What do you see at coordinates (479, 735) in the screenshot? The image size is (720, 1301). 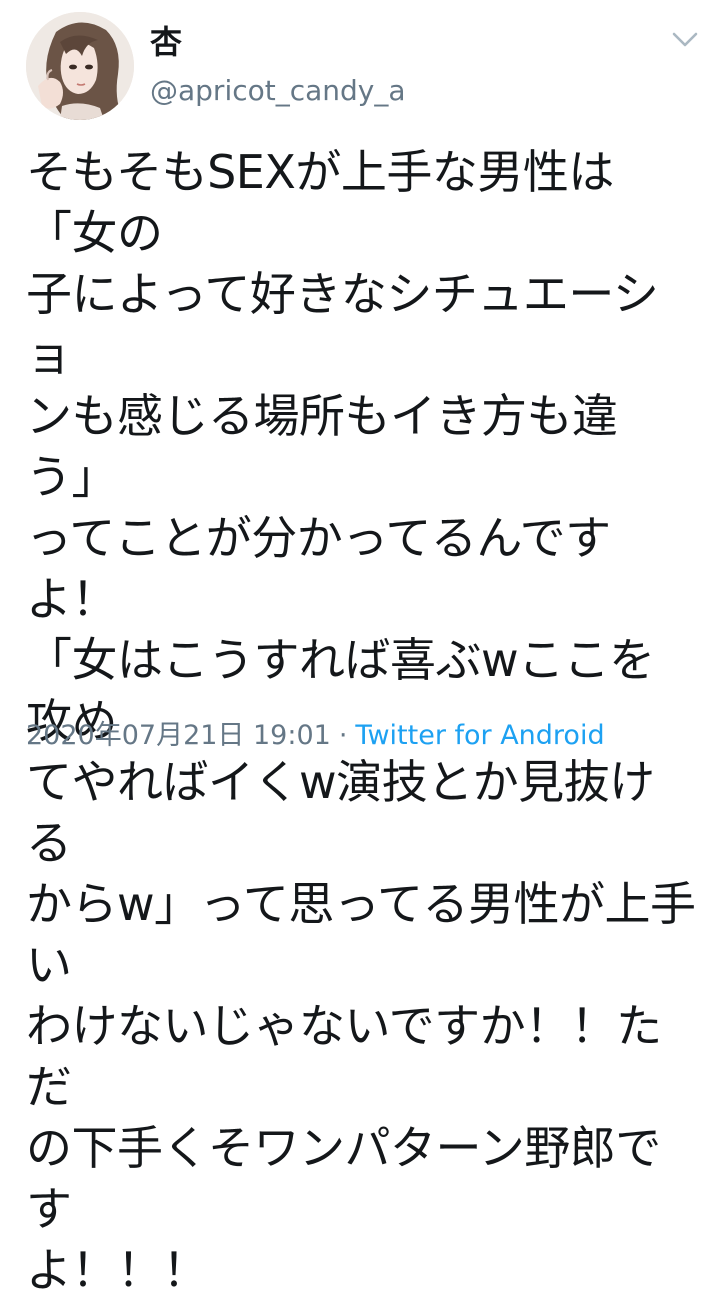 I see `source-link: Twitter for Android` at bounding box center [479, 735].